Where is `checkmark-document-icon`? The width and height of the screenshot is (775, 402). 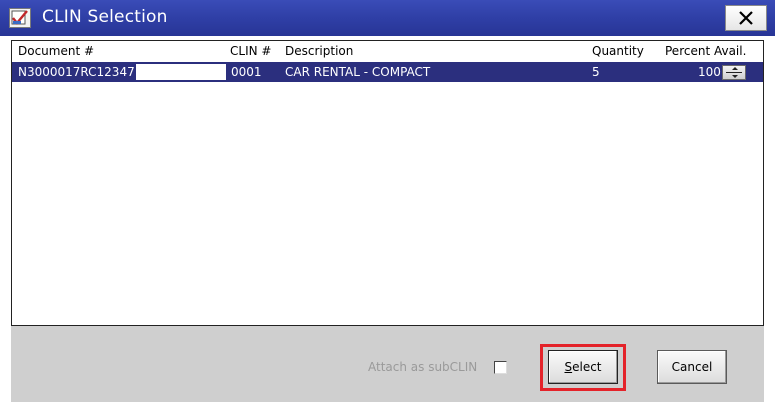 checkmark-document-icon is located at coordinates (20, 18).